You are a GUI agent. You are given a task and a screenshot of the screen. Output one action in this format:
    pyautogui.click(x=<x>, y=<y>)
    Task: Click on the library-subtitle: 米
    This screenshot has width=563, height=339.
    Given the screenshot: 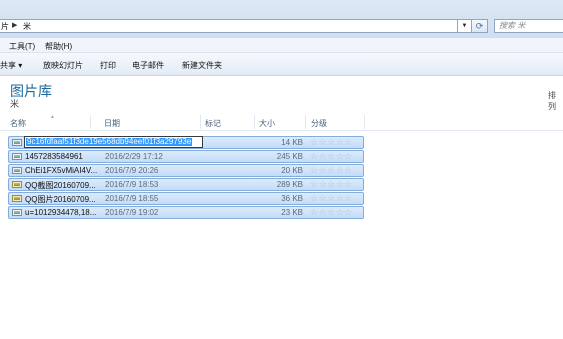 What is the action you would take?
    pyautogui.click(x=15, y=104)
    